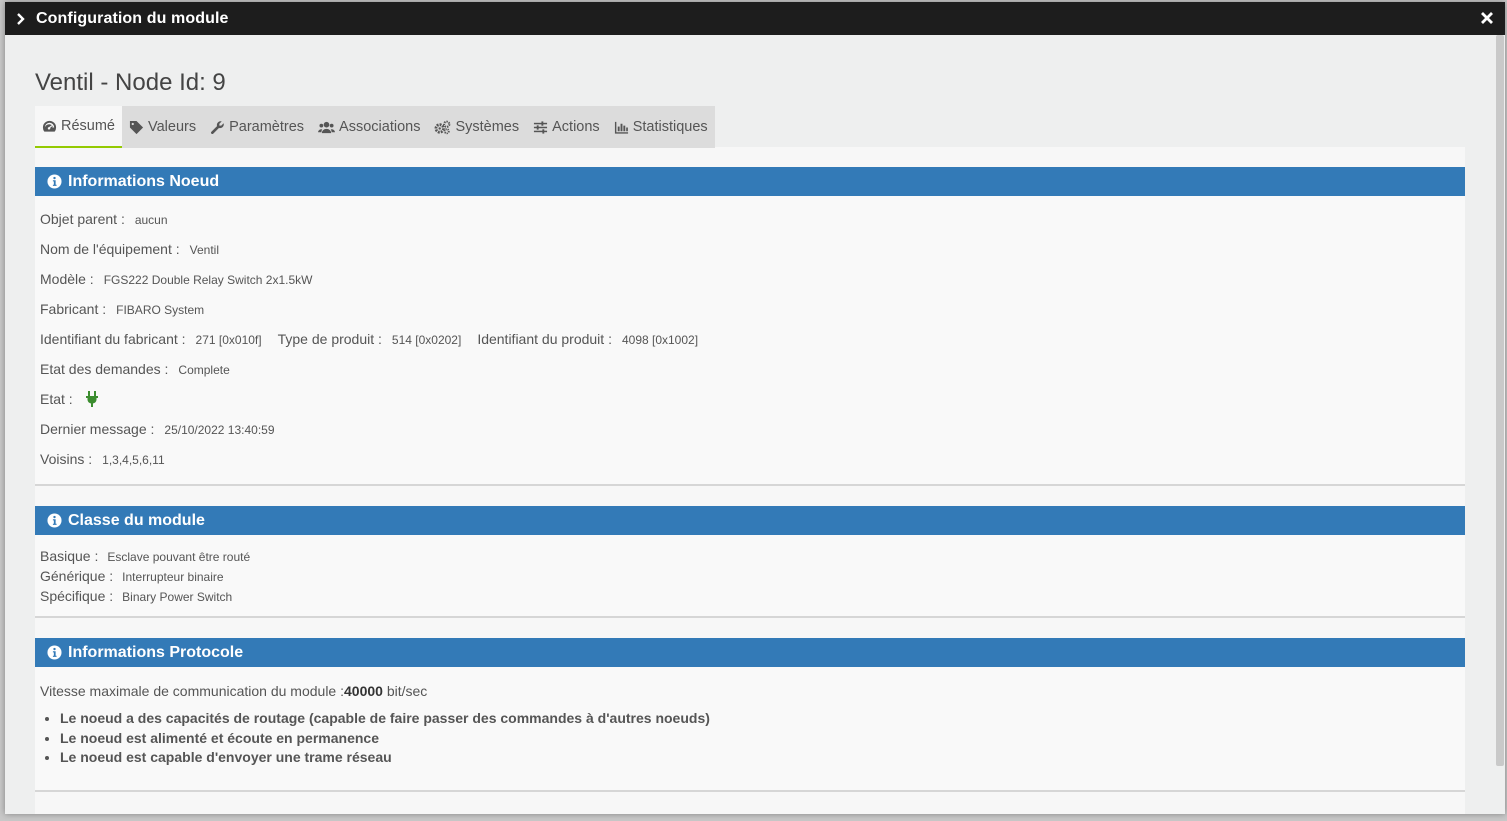 The height and width of the screenshot is (821, 1507). Describe the element at coordinates (755, 18) in the screenshot. I see `modal-titlebar: Configuration du module` at that location.